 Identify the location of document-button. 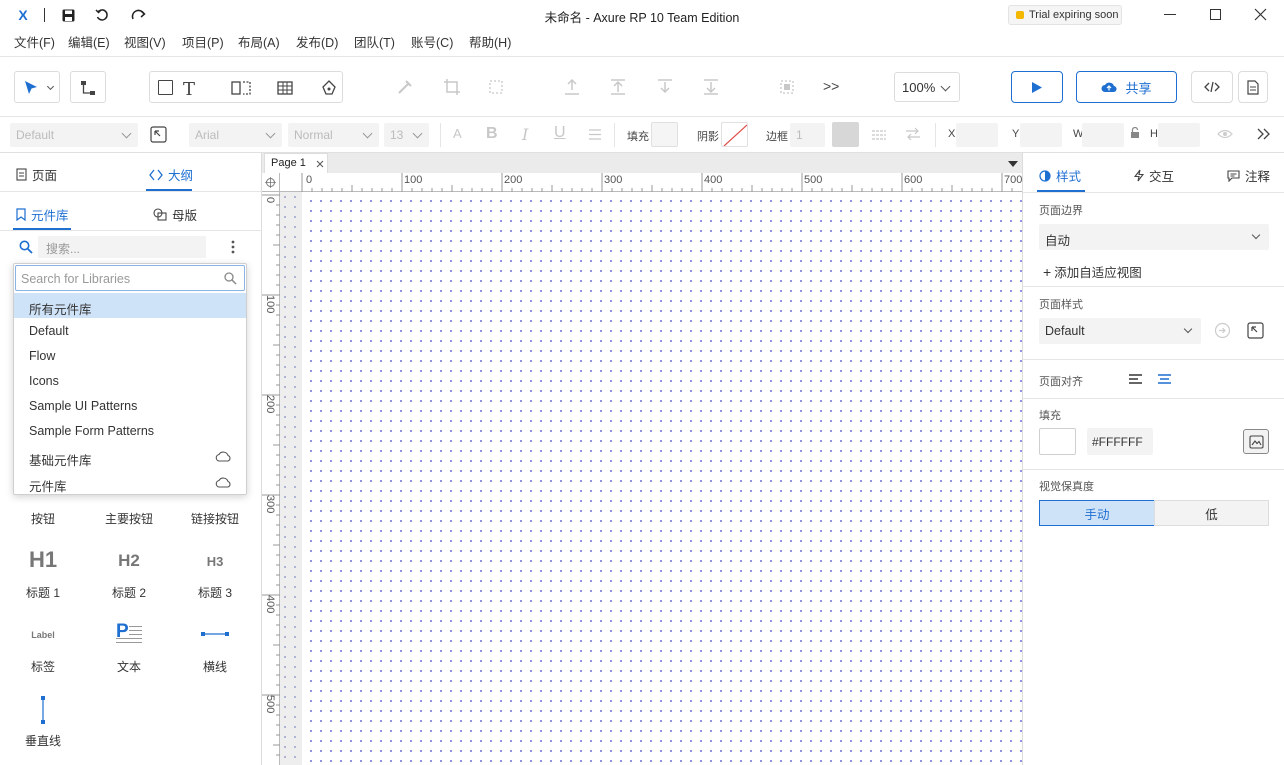
(1253, 87).